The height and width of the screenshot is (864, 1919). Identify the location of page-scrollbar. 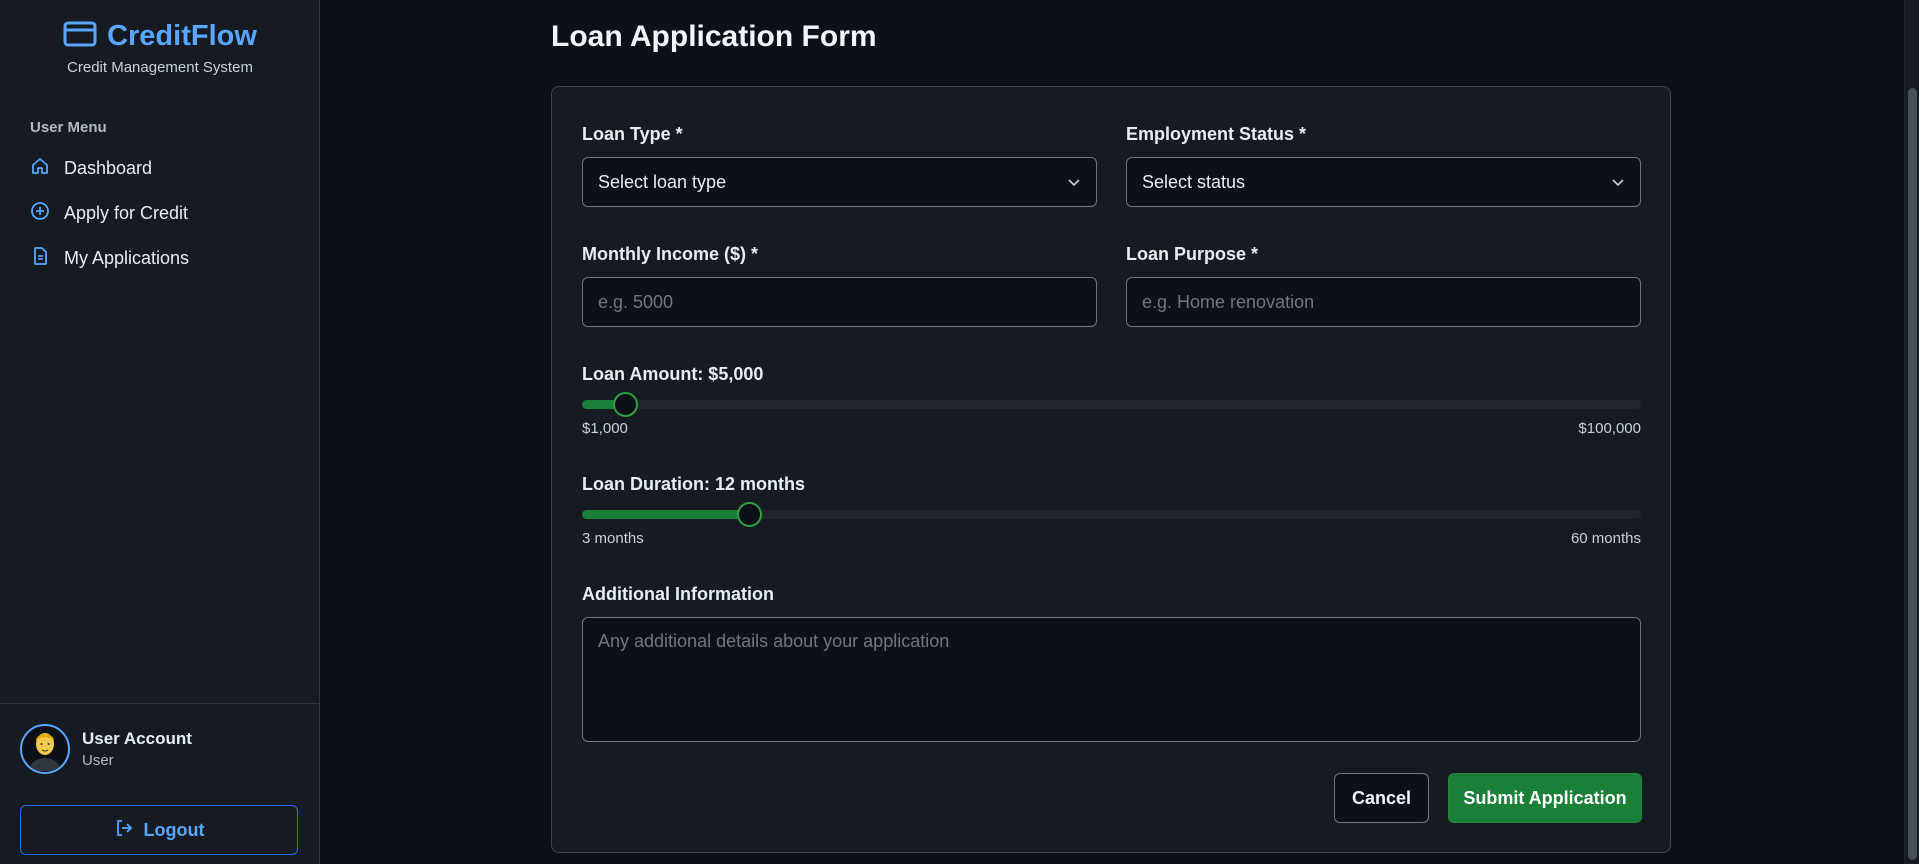
(1911, 432).